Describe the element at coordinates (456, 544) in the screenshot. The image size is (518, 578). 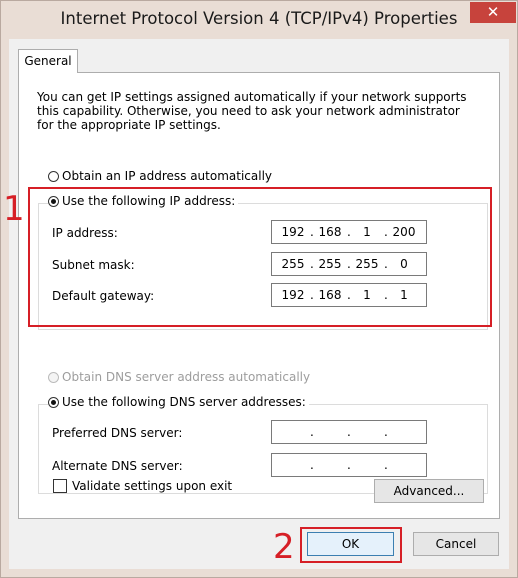
I see `cancel-button: Cancel` at that location.